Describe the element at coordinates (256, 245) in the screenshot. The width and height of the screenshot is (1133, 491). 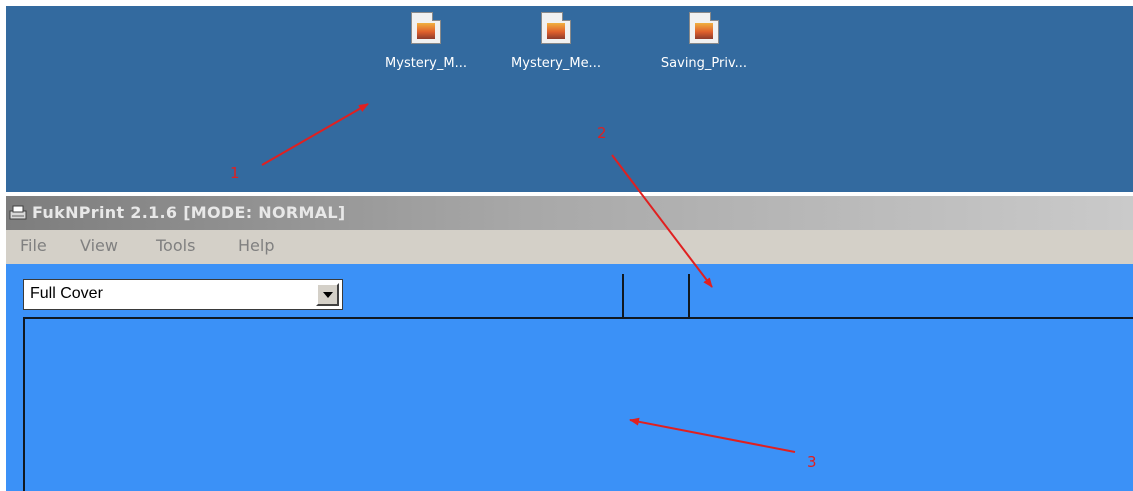
I see `menu-help: Help` at that location.